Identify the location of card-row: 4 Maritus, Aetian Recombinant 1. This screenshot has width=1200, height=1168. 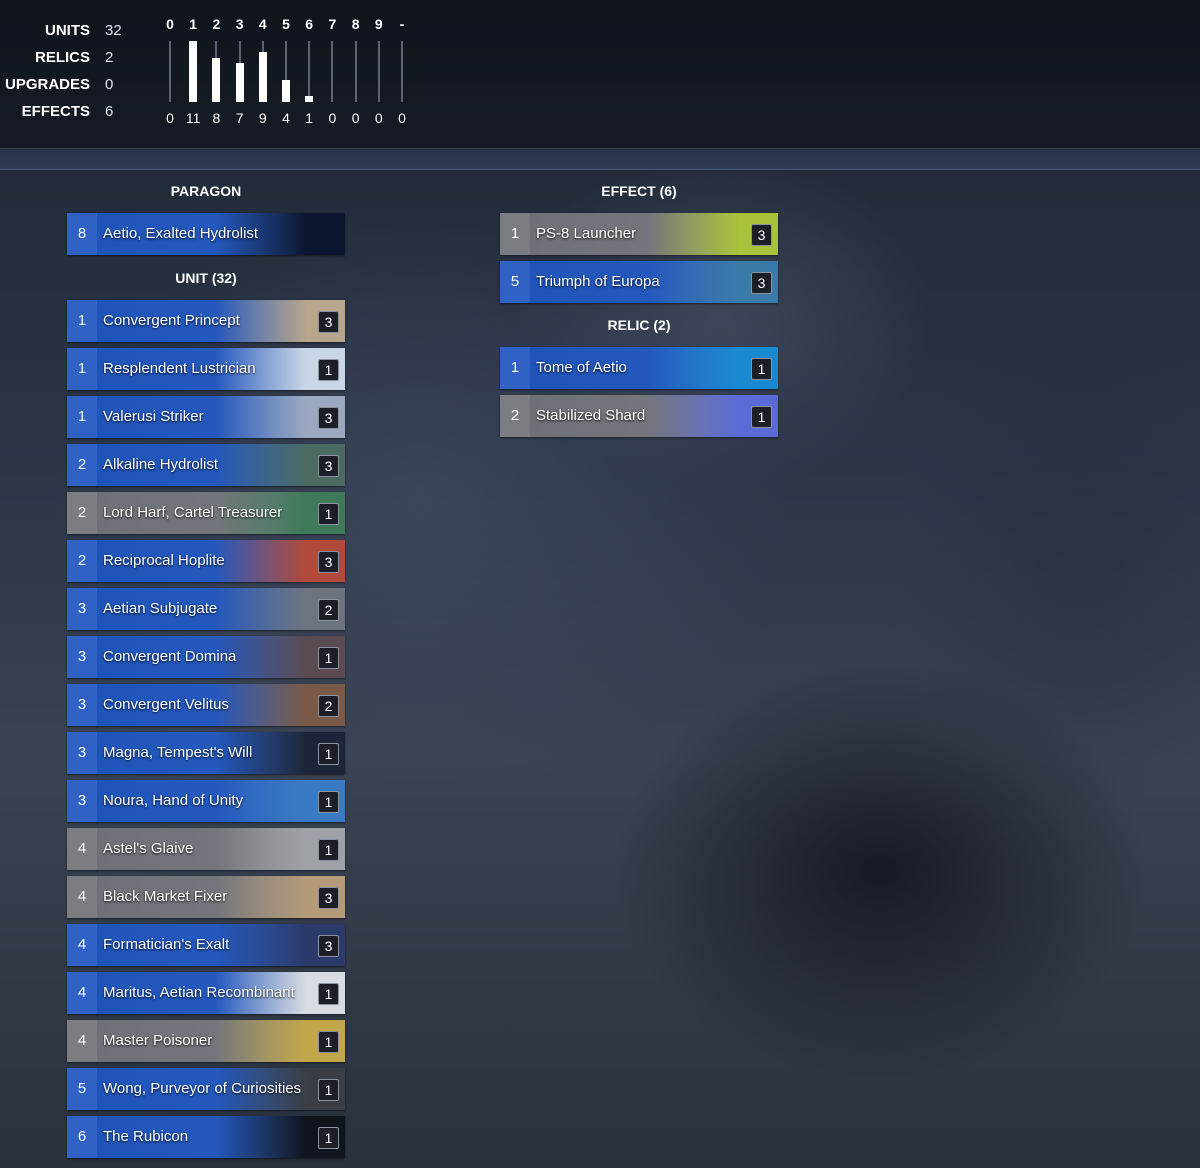
(206, 993).